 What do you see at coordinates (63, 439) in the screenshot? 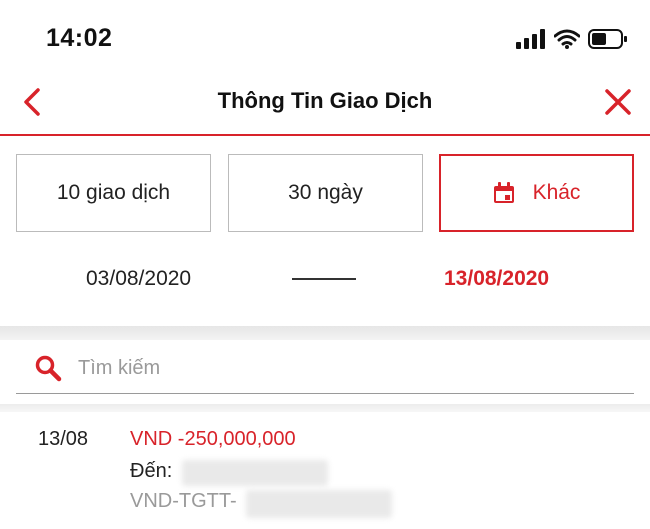
I see `transaction-date: 13/08` at bounding box center [63, 439].